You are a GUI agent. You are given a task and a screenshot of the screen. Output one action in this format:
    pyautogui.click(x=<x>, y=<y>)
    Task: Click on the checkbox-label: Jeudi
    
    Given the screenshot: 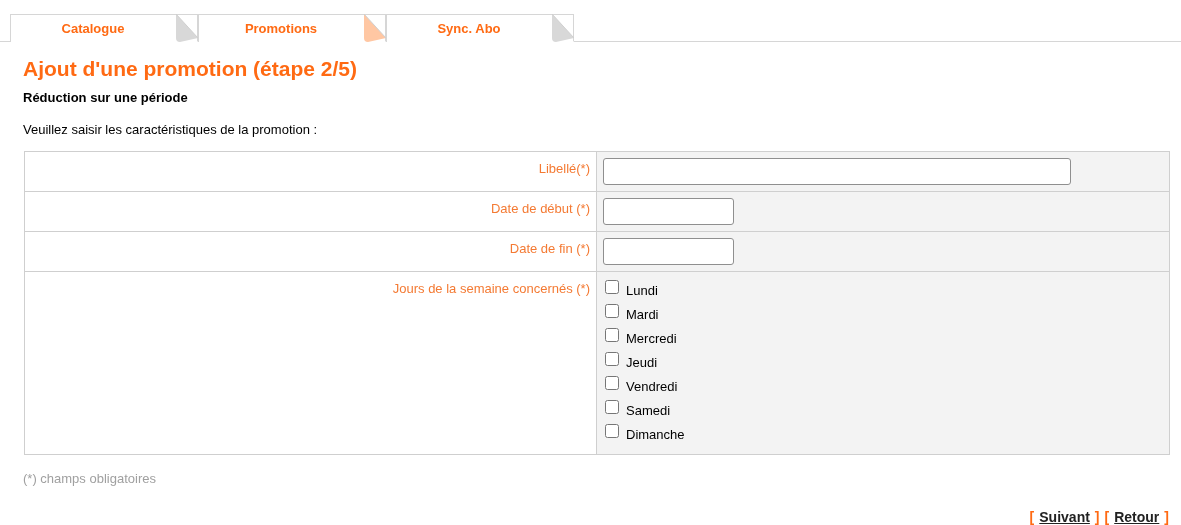 What is the action you would take?
    pyautogui.click(x=642, y=363)
    